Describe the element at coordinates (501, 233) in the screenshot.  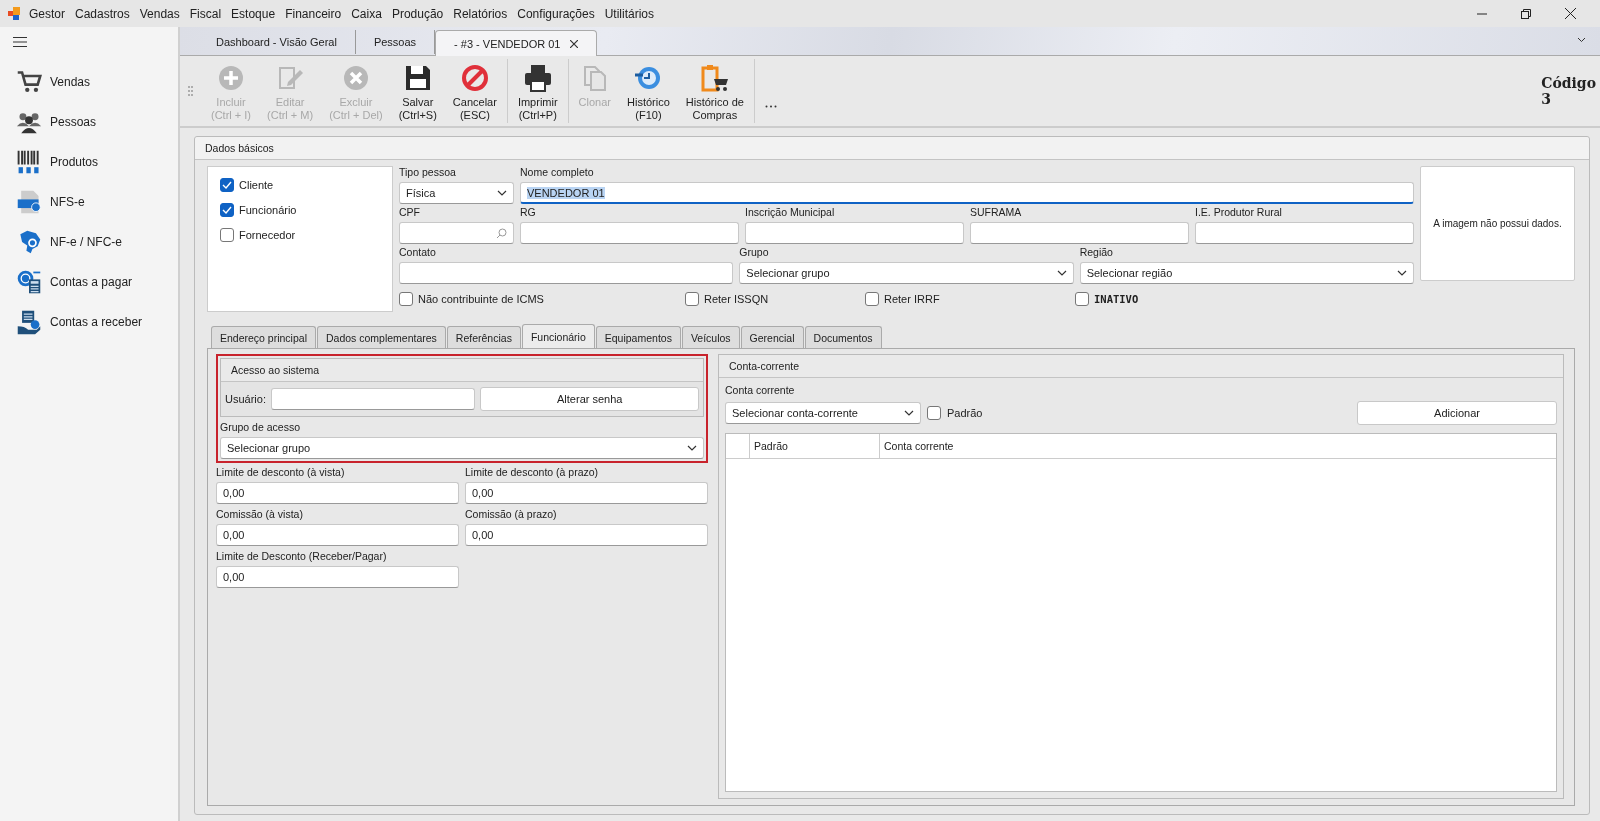
I see `search-icon` at that location.